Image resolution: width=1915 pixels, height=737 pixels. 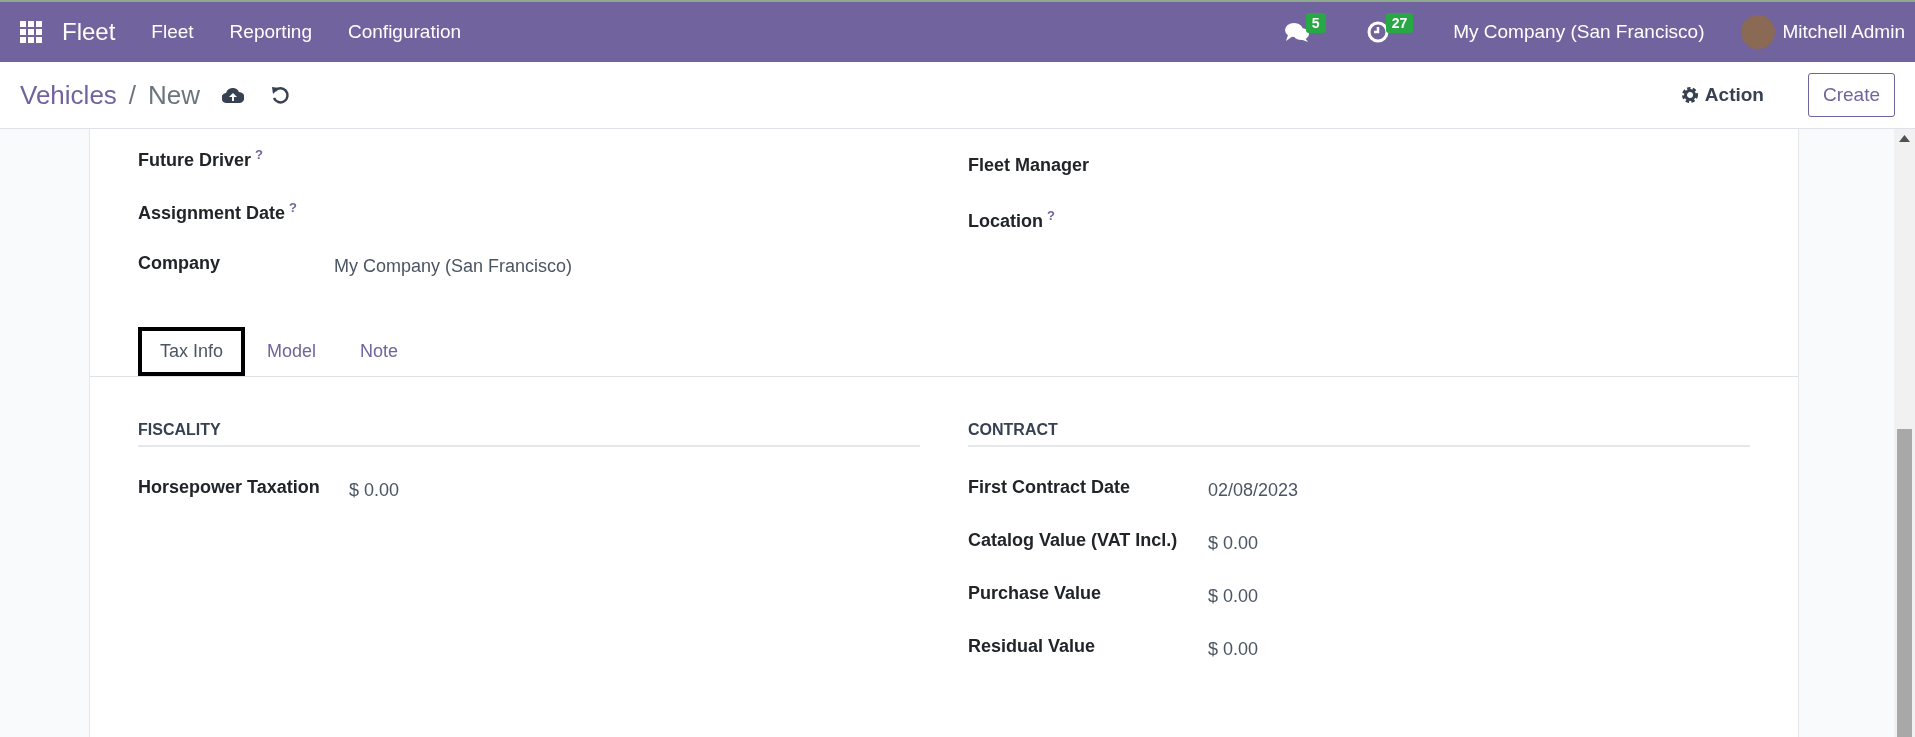 I want to click on app-name: Fleet, so click(x=89, y=32).